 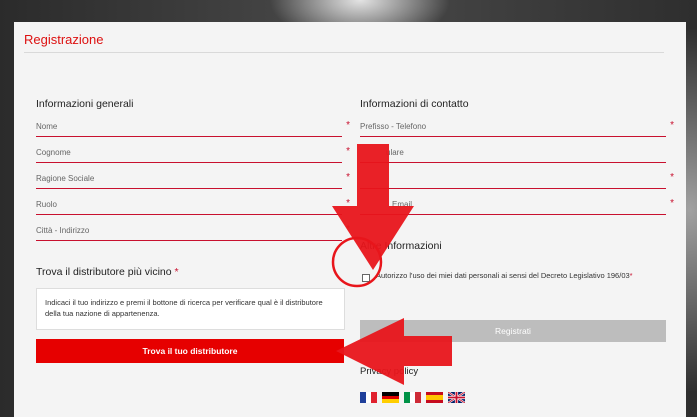 I want to click on name-field: Nome *, so click(x=193, y=128).